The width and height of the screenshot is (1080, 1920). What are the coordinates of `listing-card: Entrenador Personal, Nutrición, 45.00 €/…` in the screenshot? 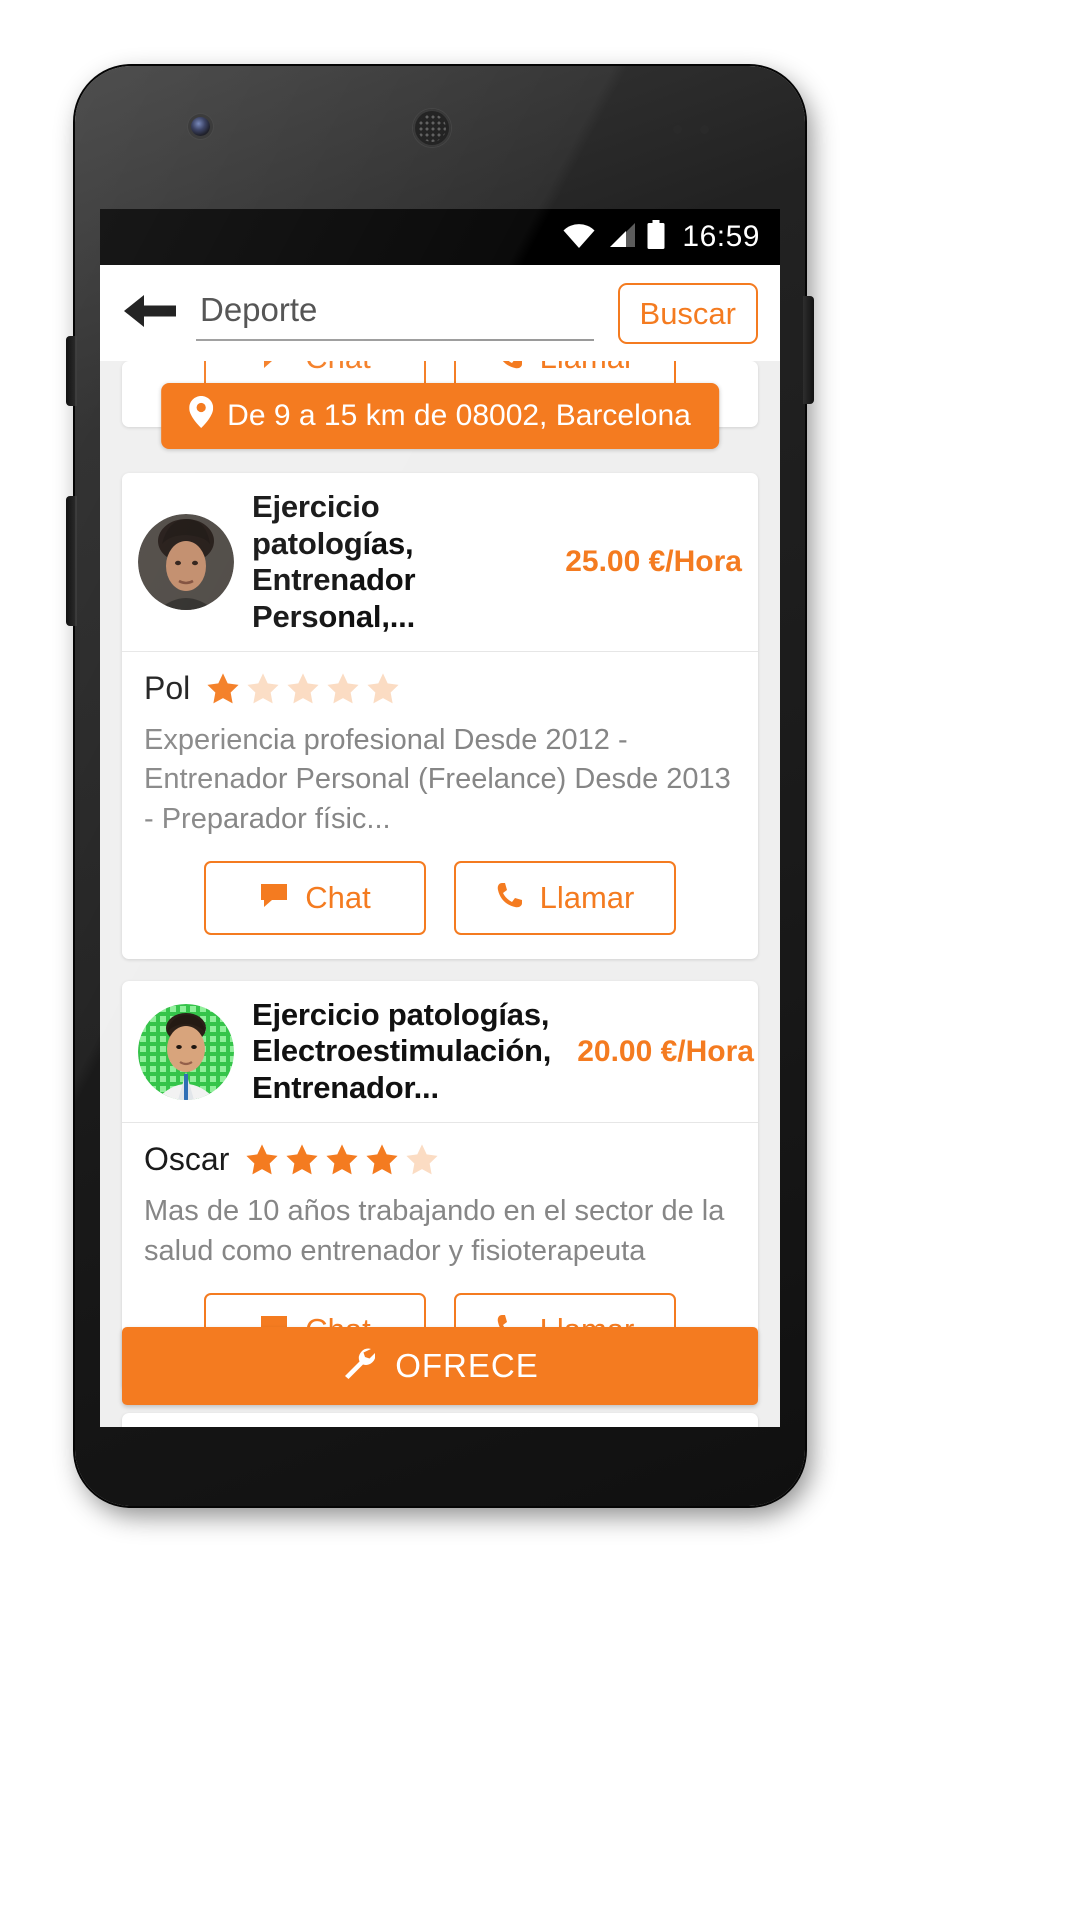 It's located at (440, 1419).